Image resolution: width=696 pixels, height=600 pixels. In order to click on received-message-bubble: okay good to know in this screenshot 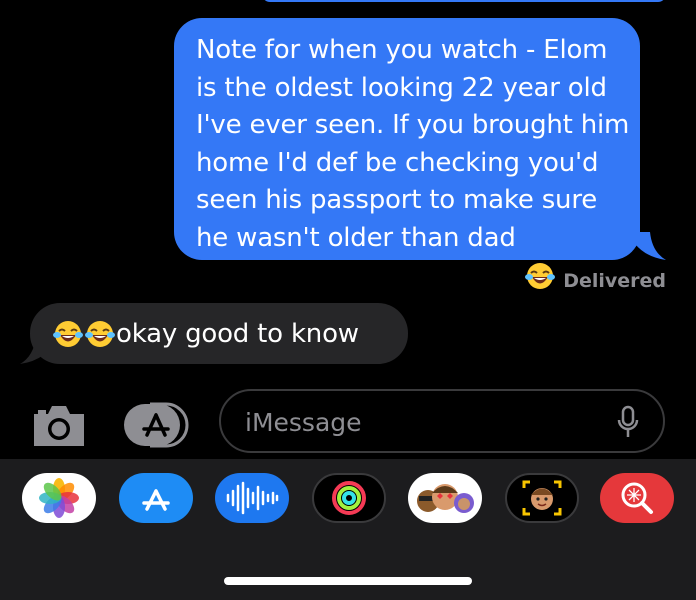, I will do `click(219, 333)`.